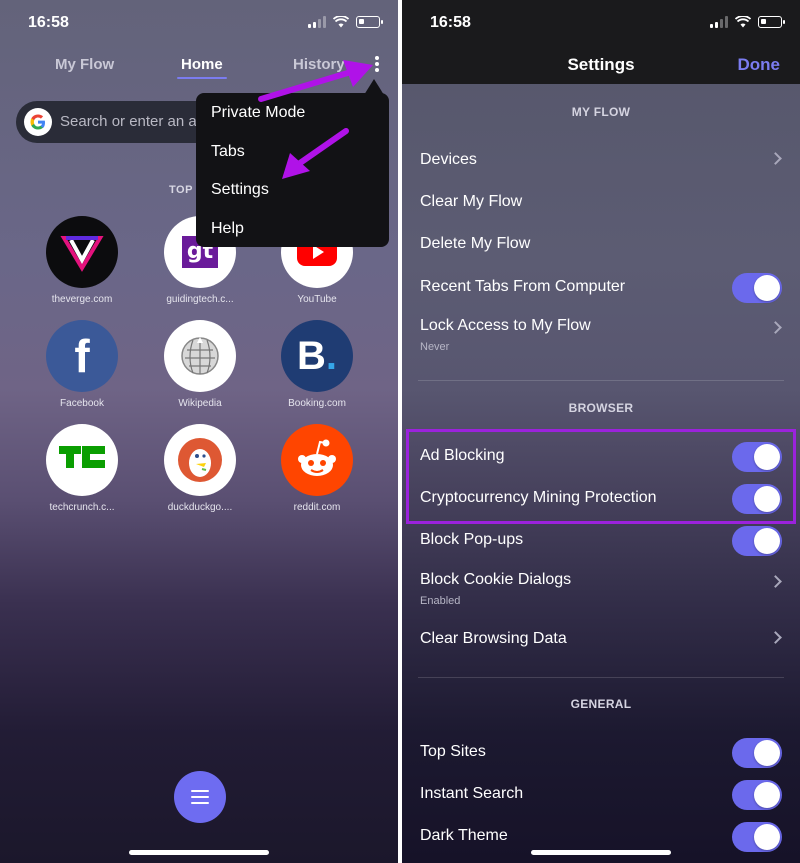 The image size is (800, 863). I want to click on menu-item-tabs: Tabs, so click(228, 152).